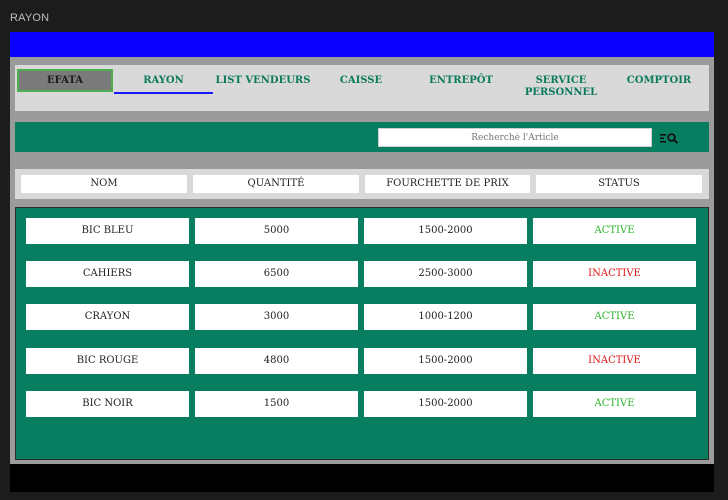 This screenshot has height=500, width=728. What do you see at coordinates (107, 361) in the screenshot?
I see `table-cell-nom: BIC ROUGE` at bounding box center [107, 361].